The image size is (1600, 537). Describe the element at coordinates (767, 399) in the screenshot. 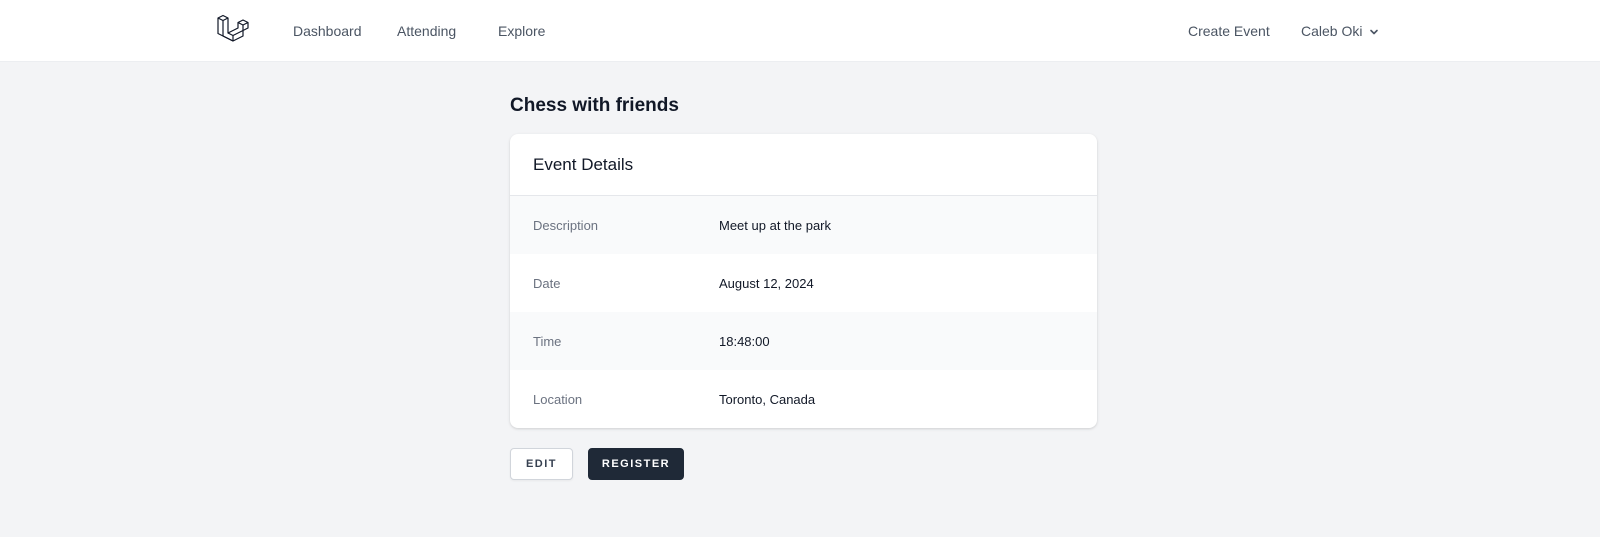

I see `detail-value: Toronto, Canada` at that location.